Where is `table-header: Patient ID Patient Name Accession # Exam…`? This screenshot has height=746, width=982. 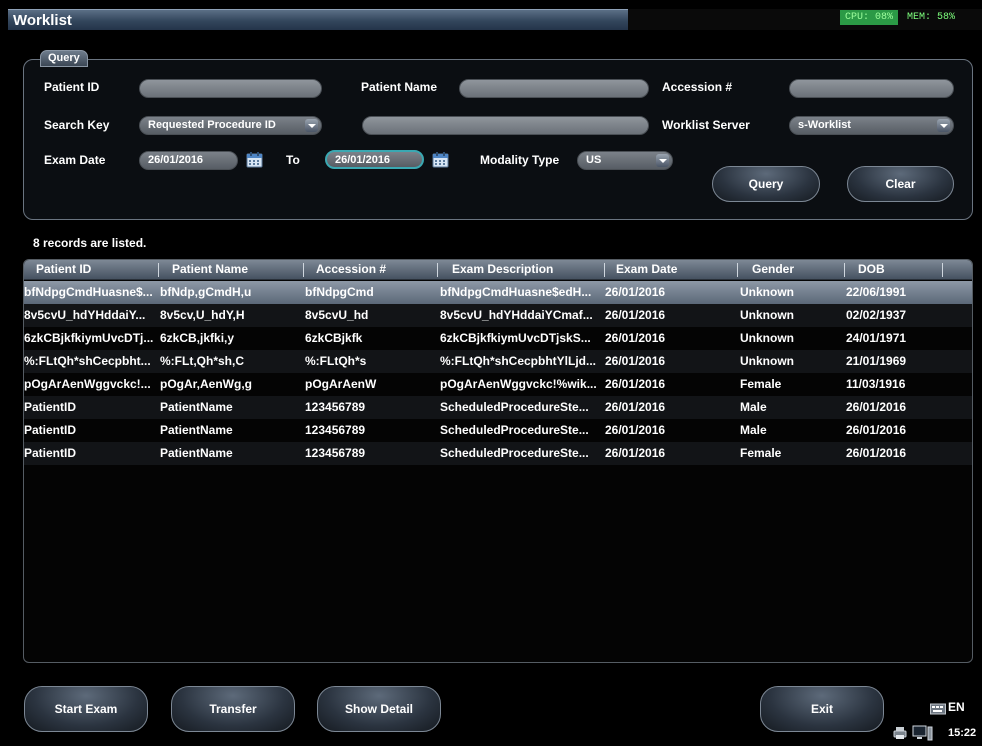
table-header: Patient ID Patient Name Accession # Exam… is located at coordinates (498, 270).